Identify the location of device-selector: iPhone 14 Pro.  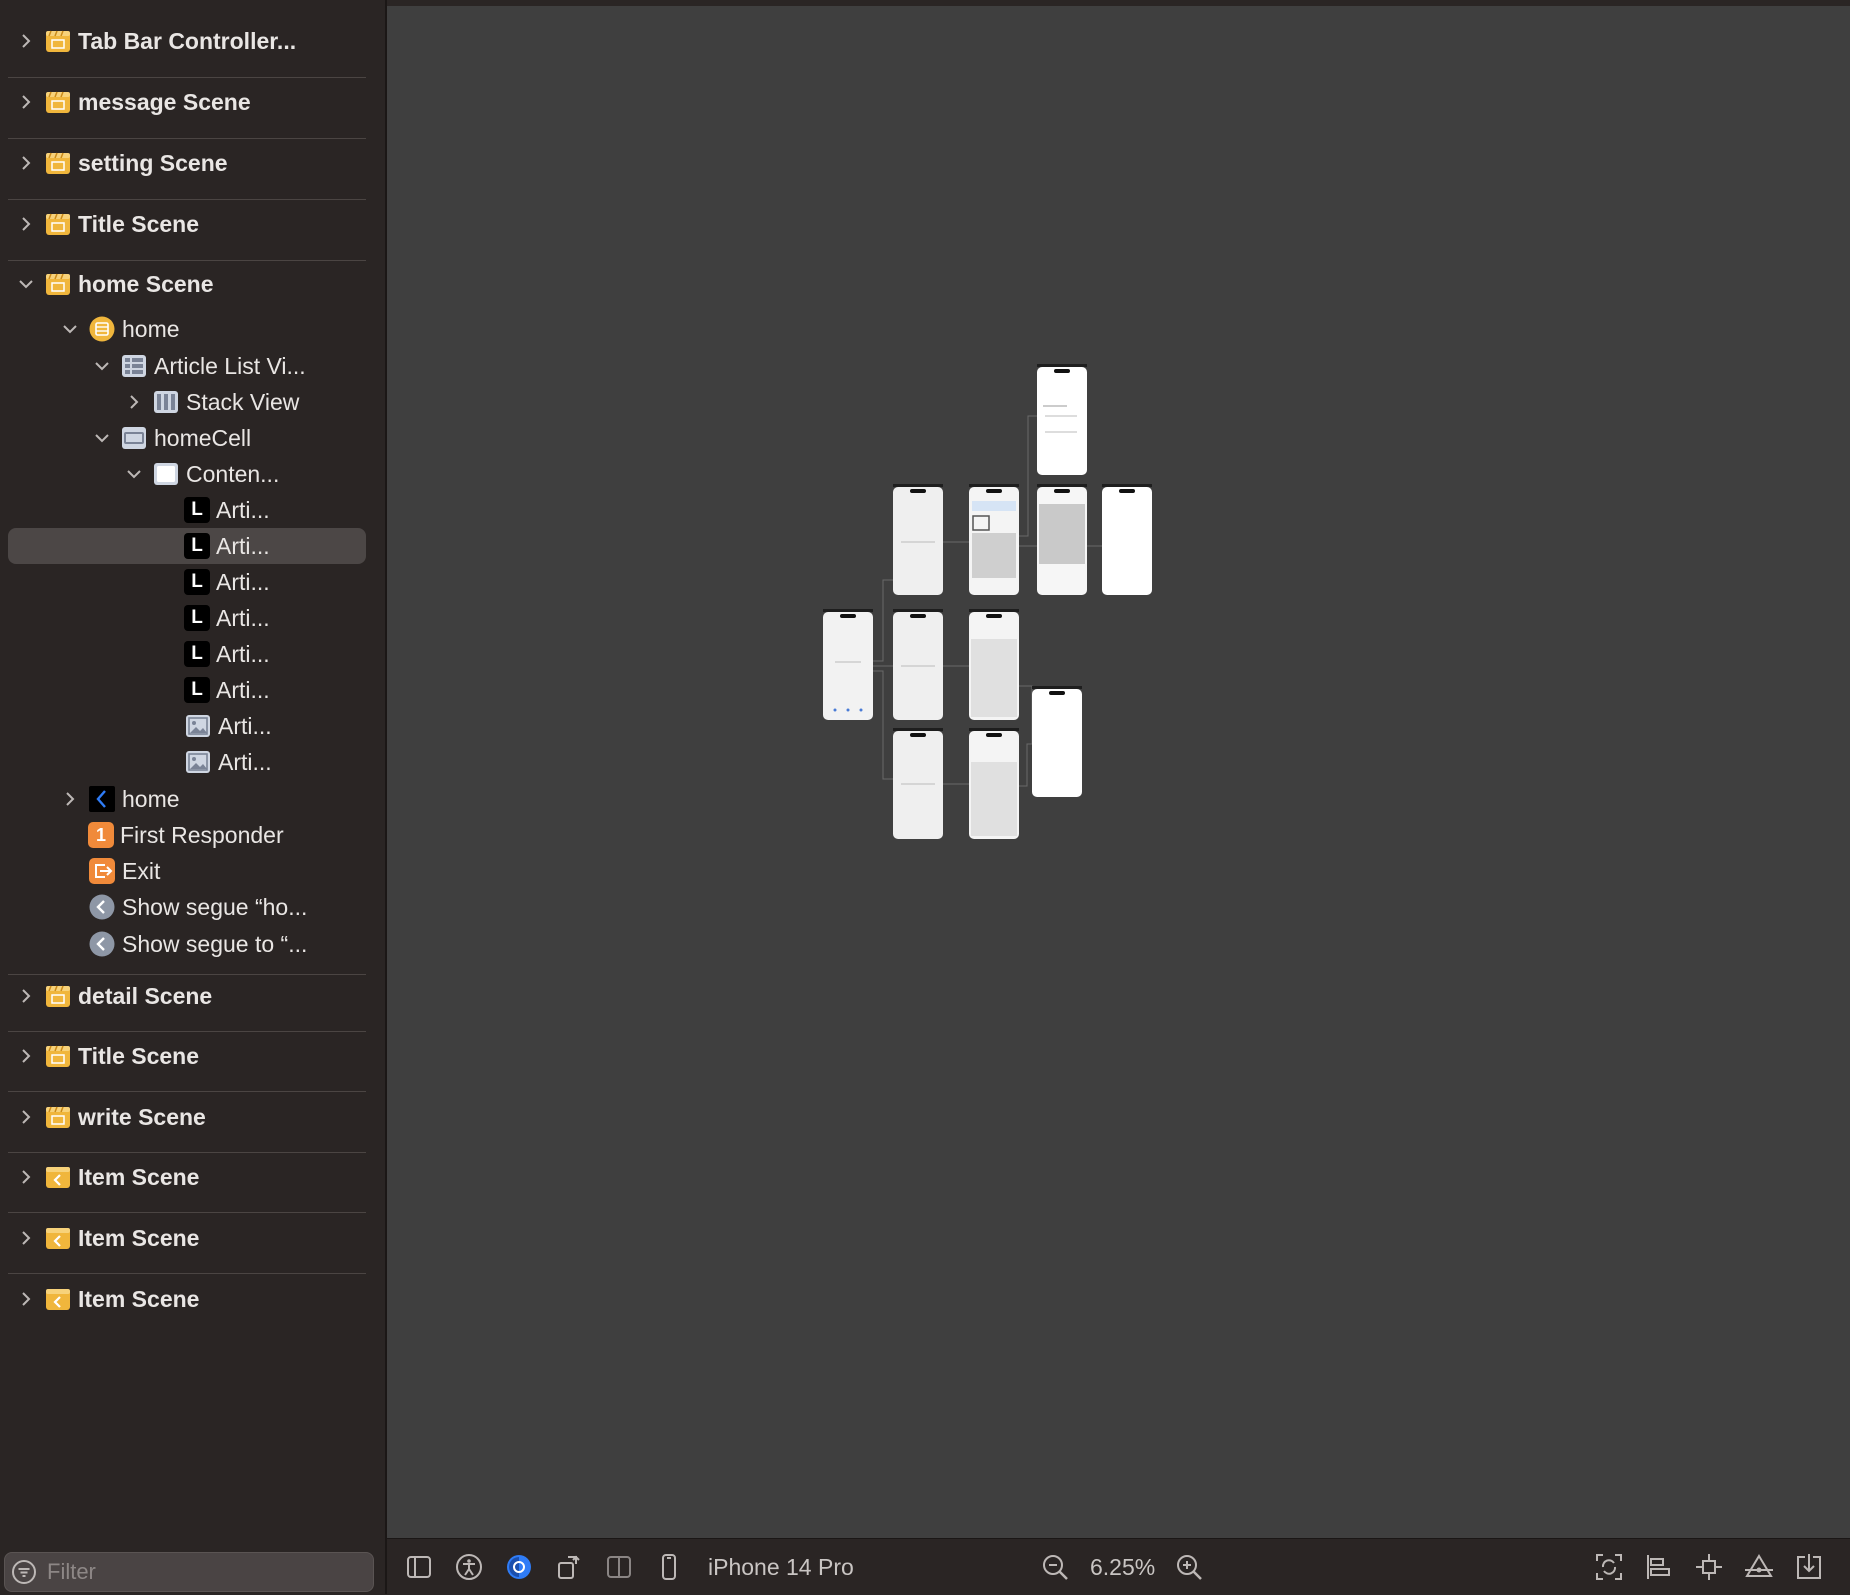
(781, 1567).